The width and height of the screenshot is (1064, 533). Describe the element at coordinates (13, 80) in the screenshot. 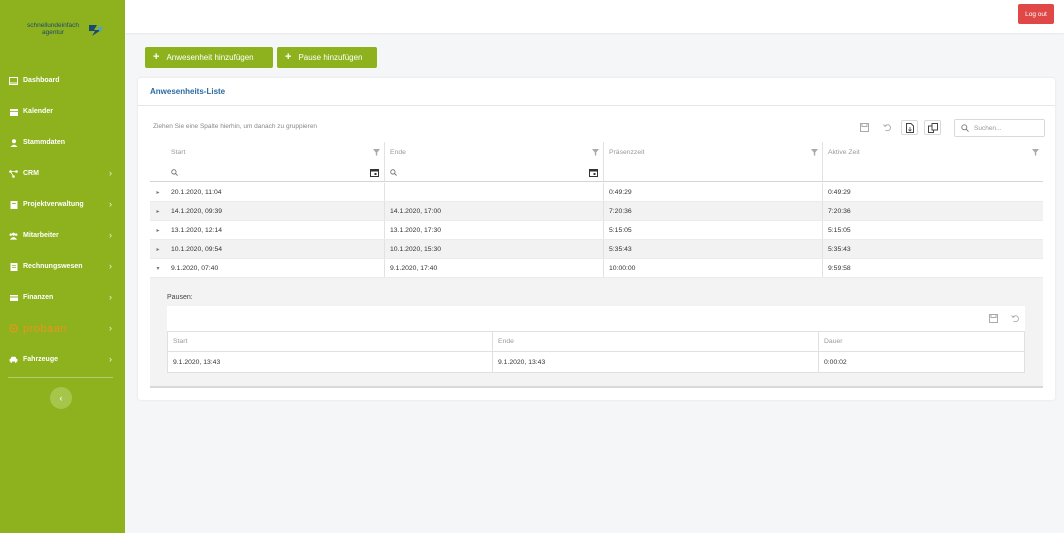

I see `dashboard-icon` at that location.